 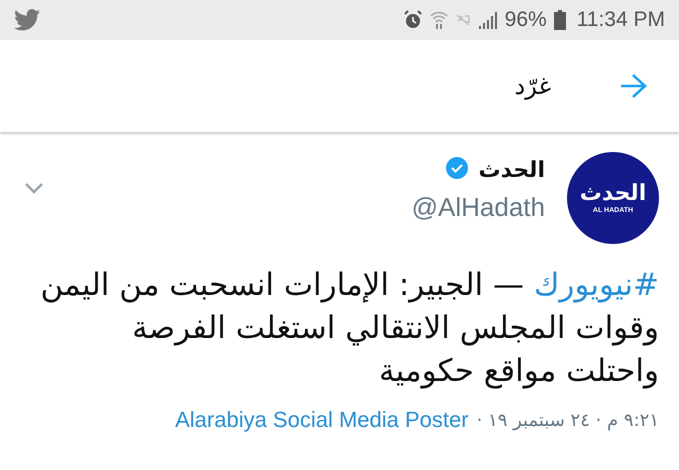 I want to click on caret-icon, so click(x=34, y=188).